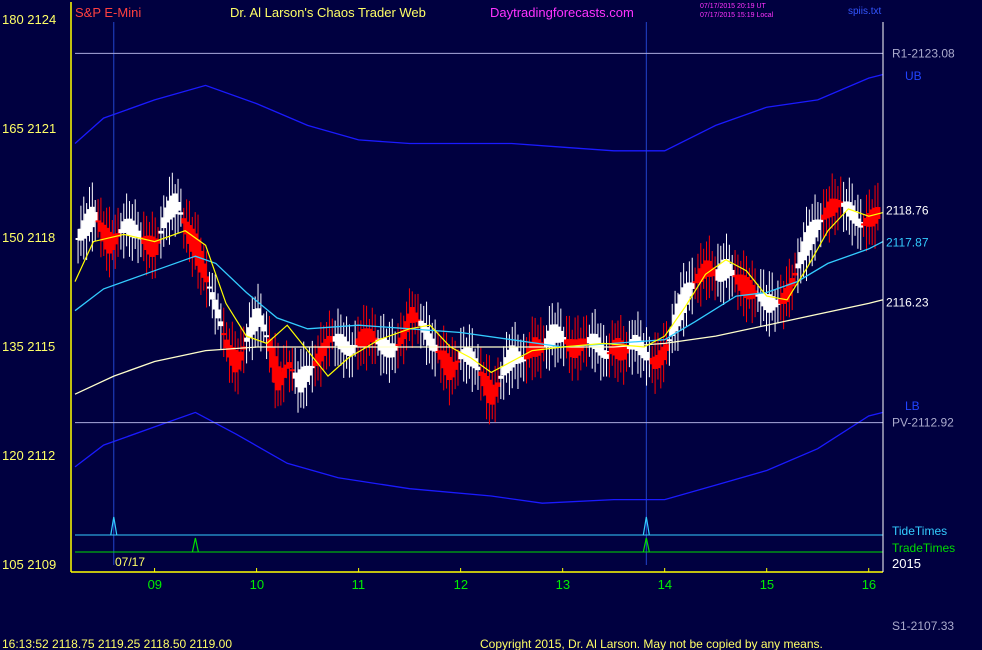  Describe the element at coordinates (907, 210) in the screenshot. I see `ma-value-label-0: 2118.76` at that location.